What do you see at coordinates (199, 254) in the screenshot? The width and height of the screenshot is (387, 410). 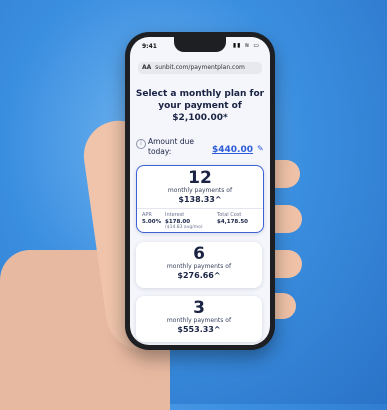 I see `plan-months: 6` at bounding box center [199, 254].